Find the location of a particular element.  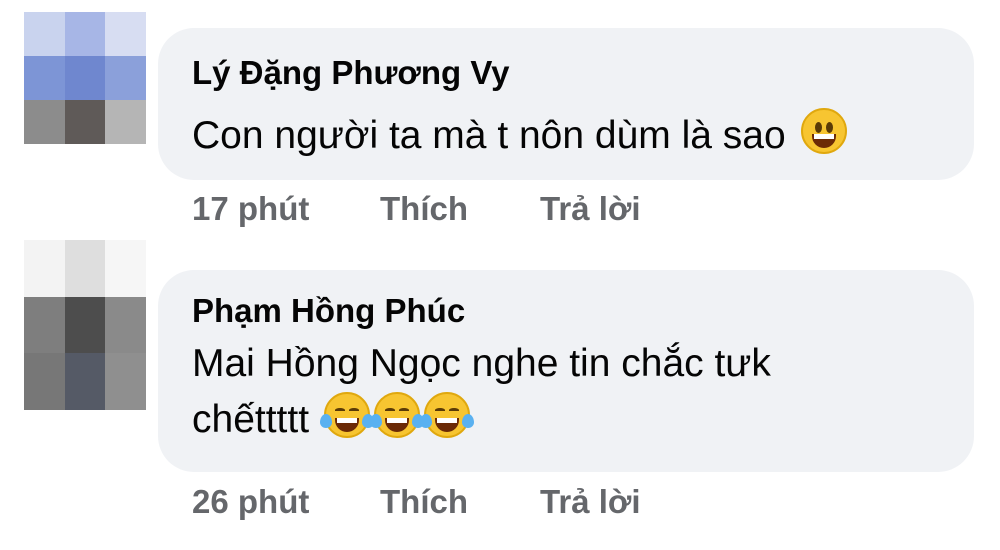

comment-text: Con người ta mà t nôn dùm là sao is located at coordinates (552, 136).